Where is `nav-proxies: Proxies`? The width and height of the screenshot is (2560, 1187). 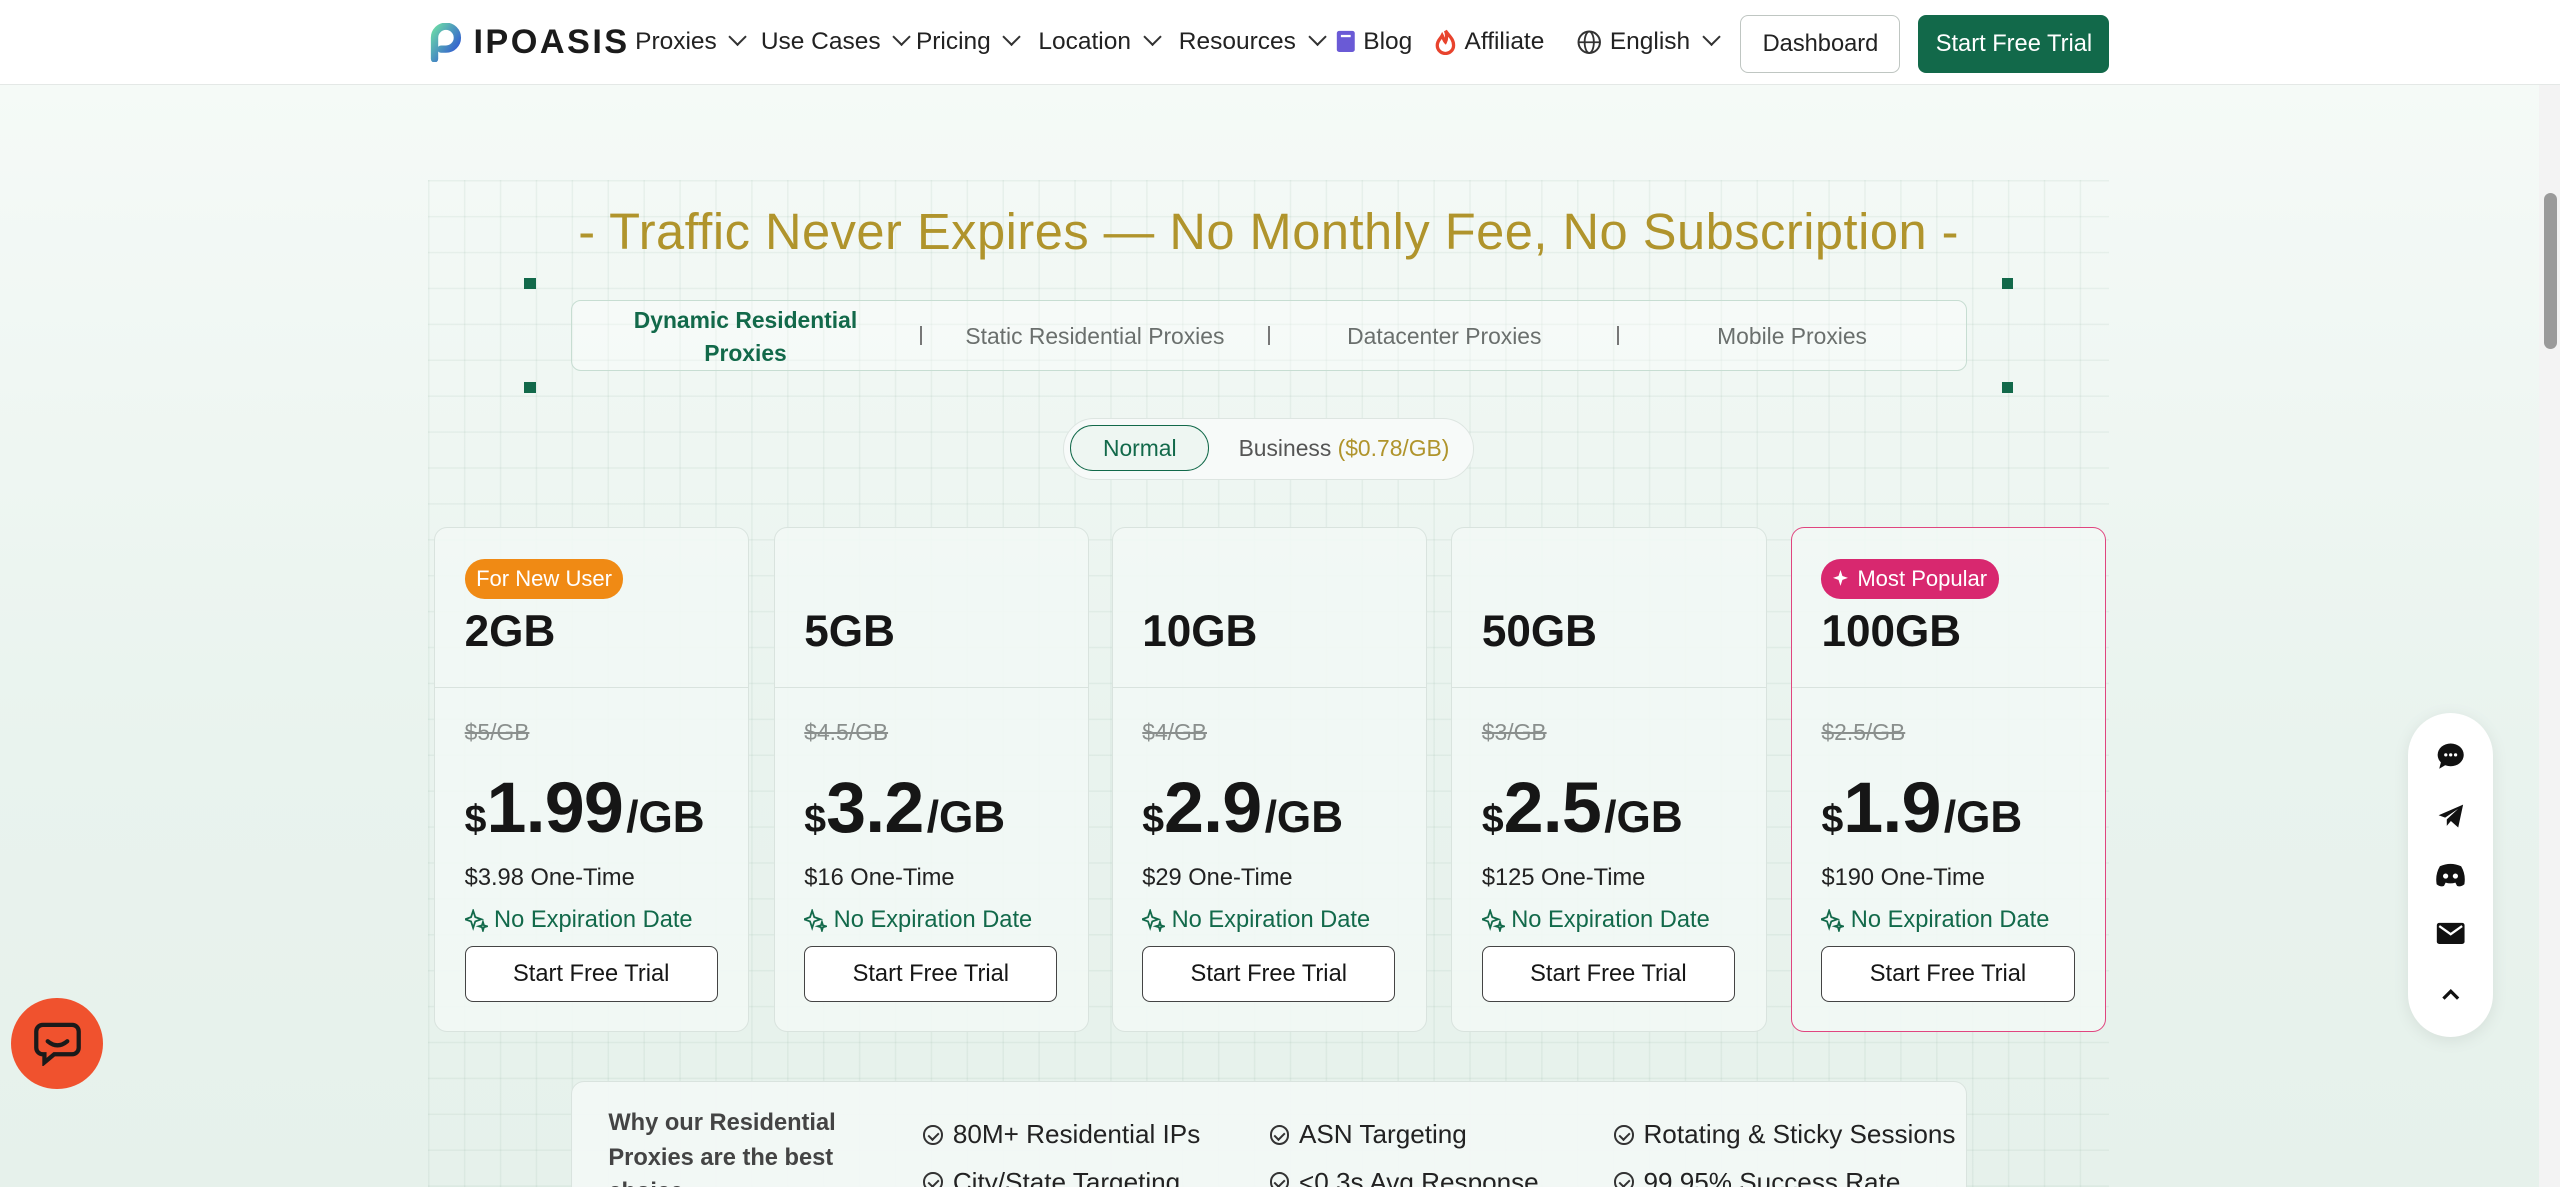 nav-proxies: Proxies is located at coordinates (691, 42).